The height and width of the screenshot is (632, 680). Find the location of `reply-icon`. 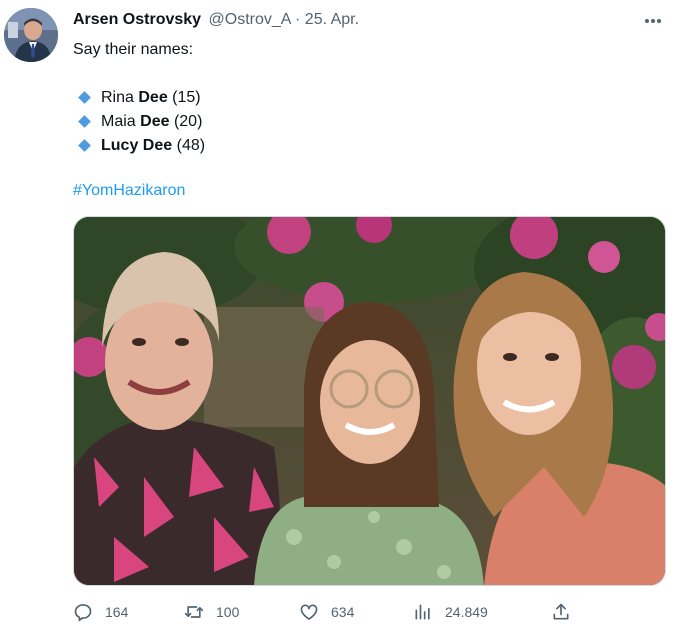

reply-icon is located at coordinates (83, 612).